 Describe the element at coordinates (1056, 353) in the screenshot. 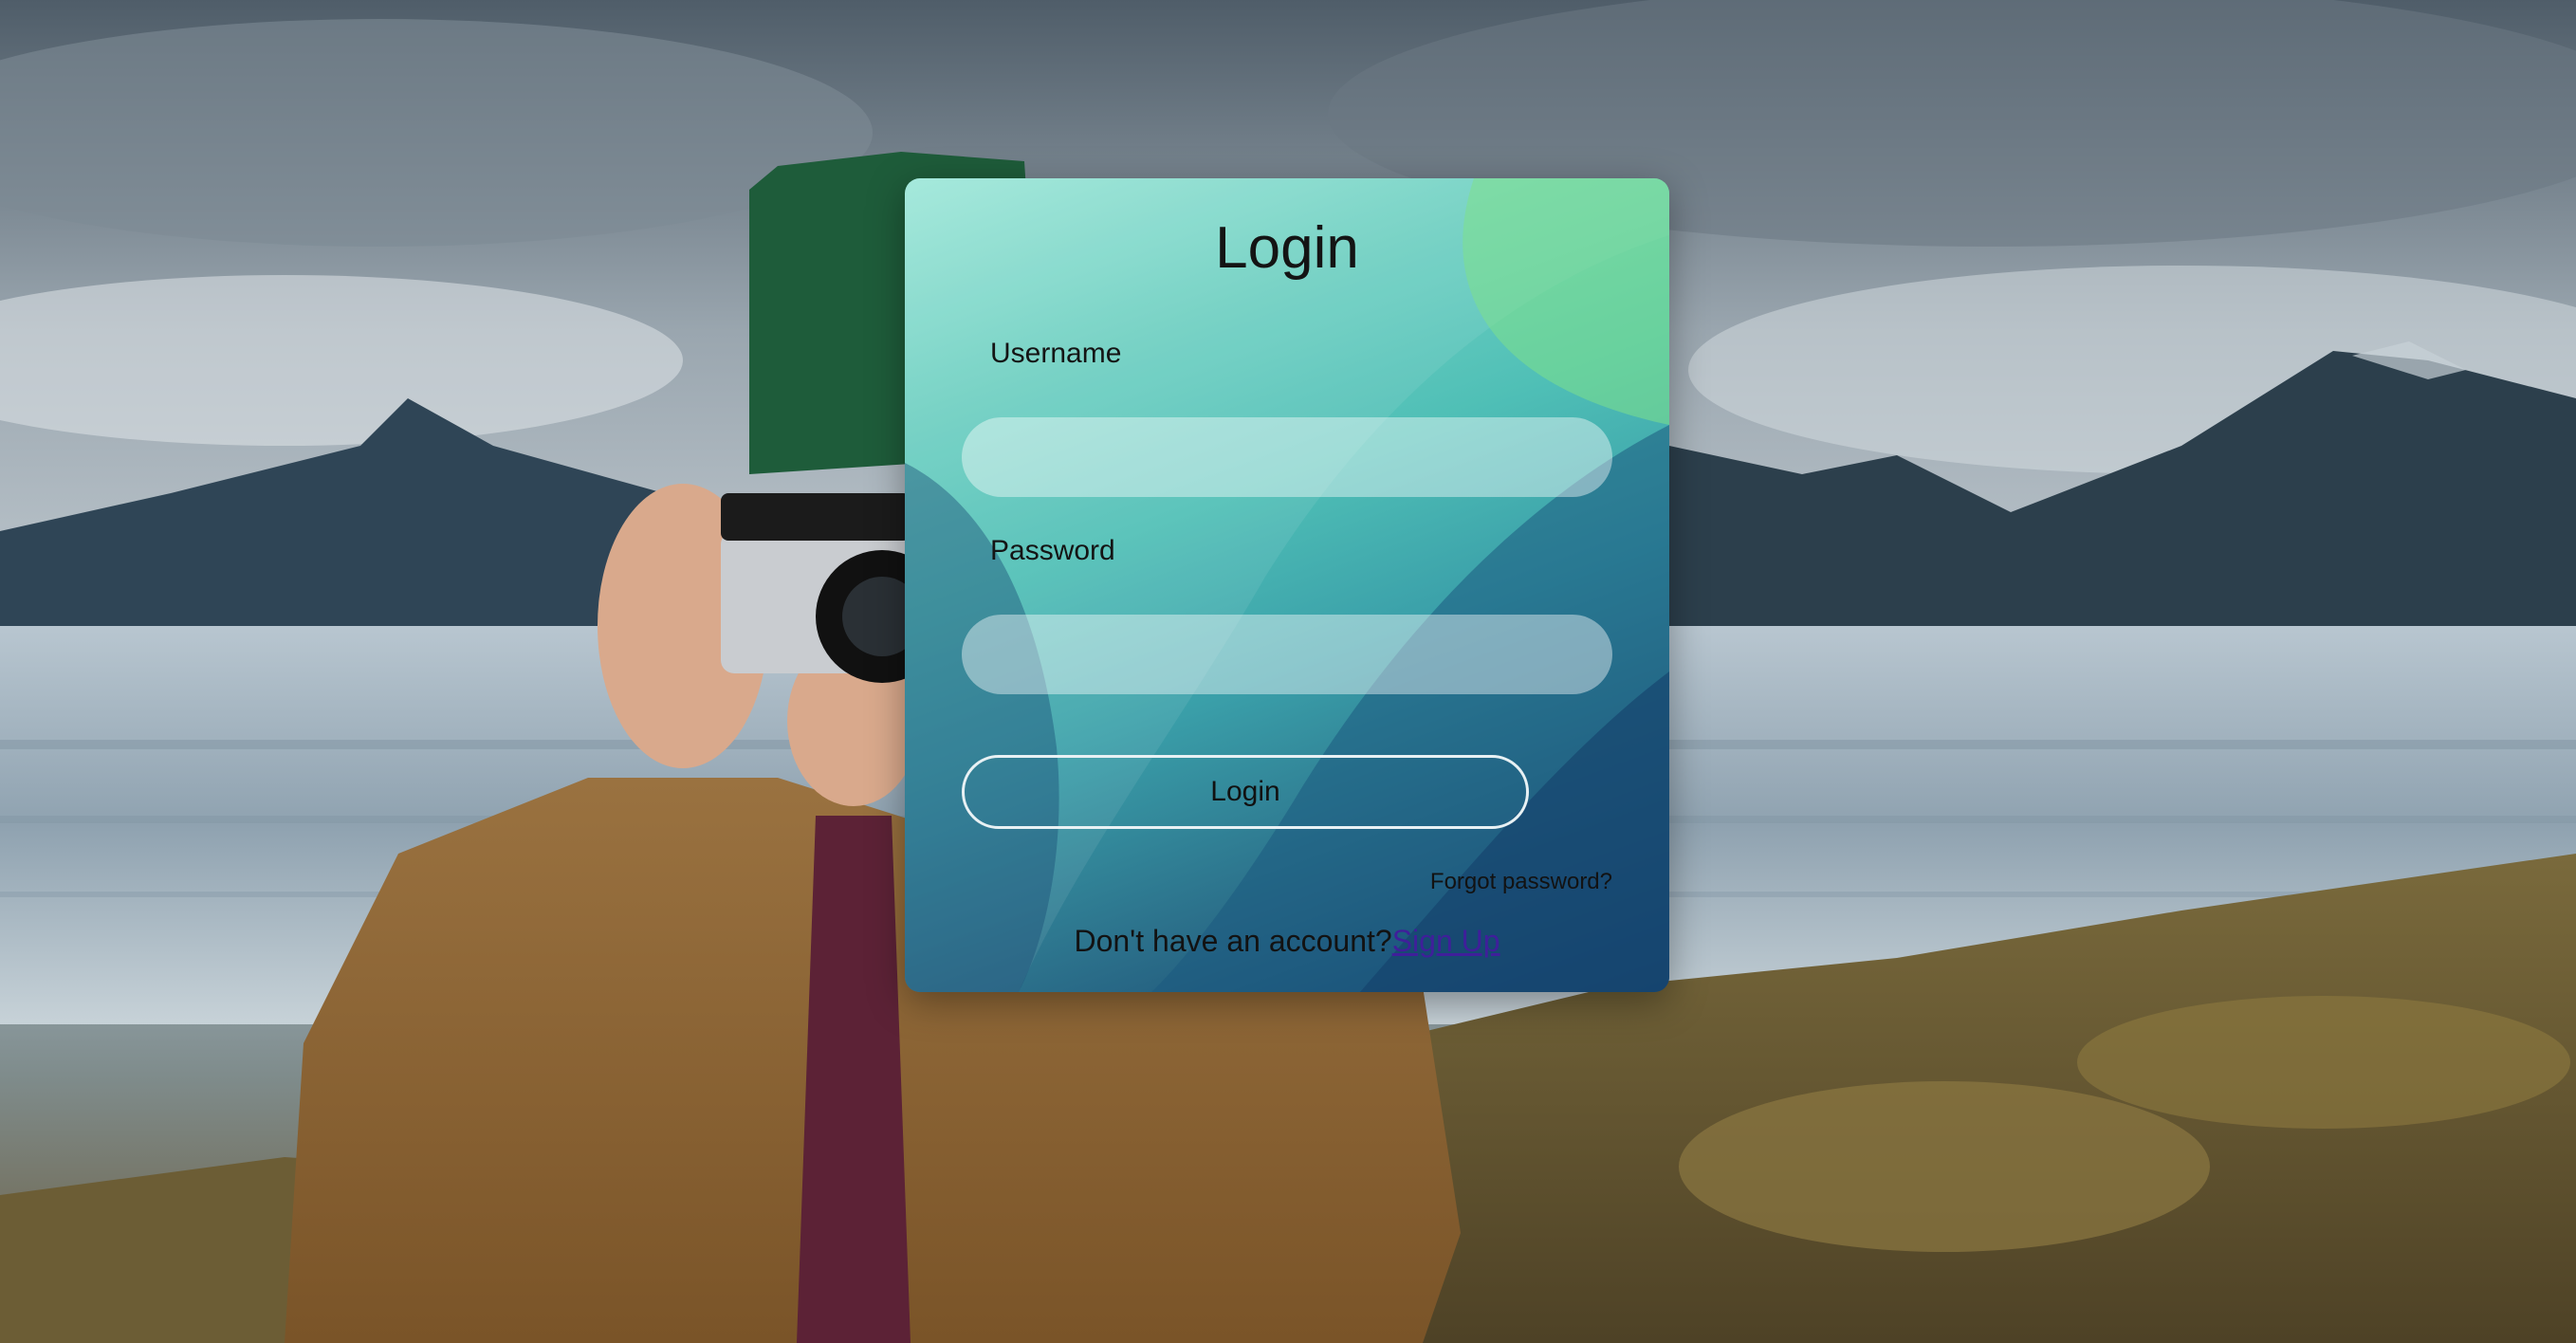

I see `username-label: Username` at that location.